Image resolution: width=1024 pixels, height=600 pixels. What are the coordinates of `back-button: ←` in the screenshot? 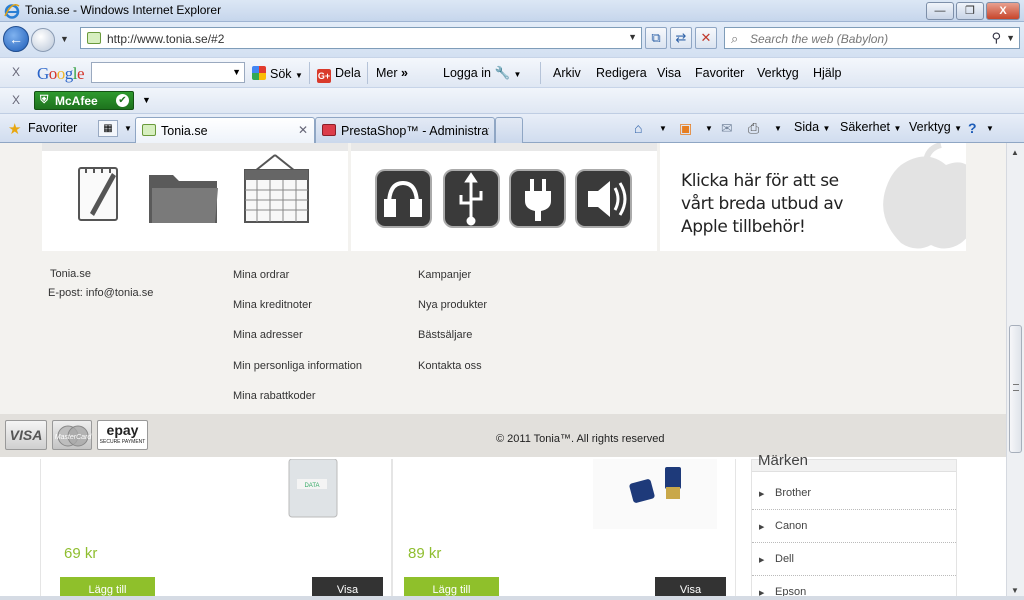 It's located at (16, 39).